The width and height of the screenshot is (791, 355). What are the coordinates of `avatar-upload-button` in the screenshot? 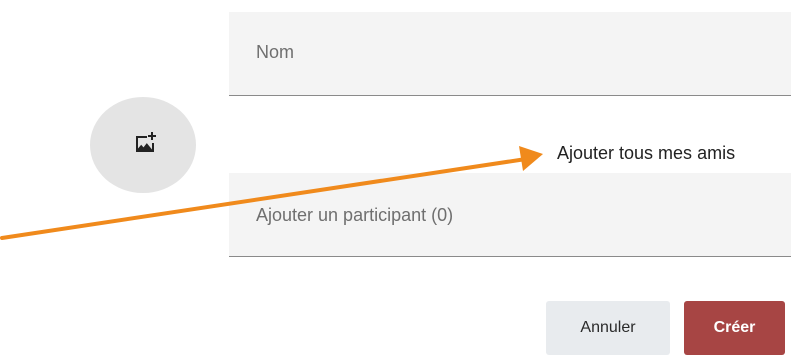 It's located at (143, 145).